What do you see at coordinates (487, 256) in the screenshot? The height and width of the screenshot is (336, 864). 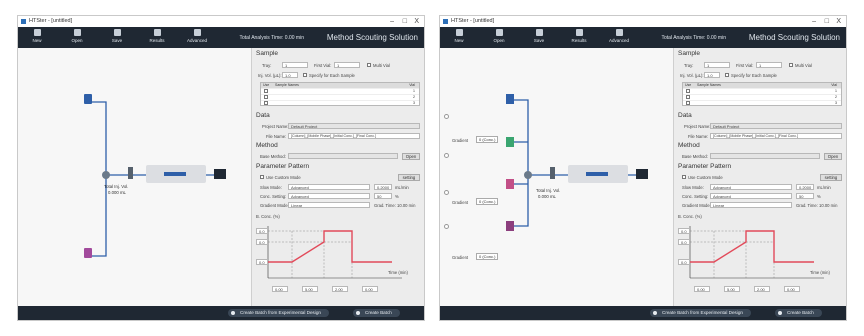 I see `gradient-select-3: 0 (Conc.)` at bounding box center [487, 256].